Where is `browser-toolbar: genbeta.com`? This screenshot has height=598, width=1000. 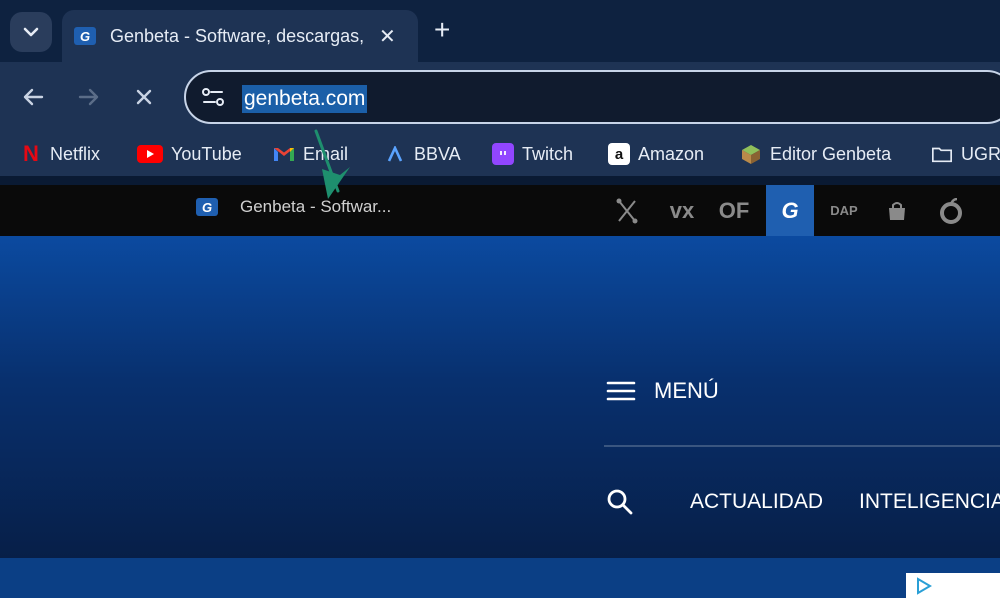
browser-toolbar: genbeta.com is located at coordinates (500, 97).